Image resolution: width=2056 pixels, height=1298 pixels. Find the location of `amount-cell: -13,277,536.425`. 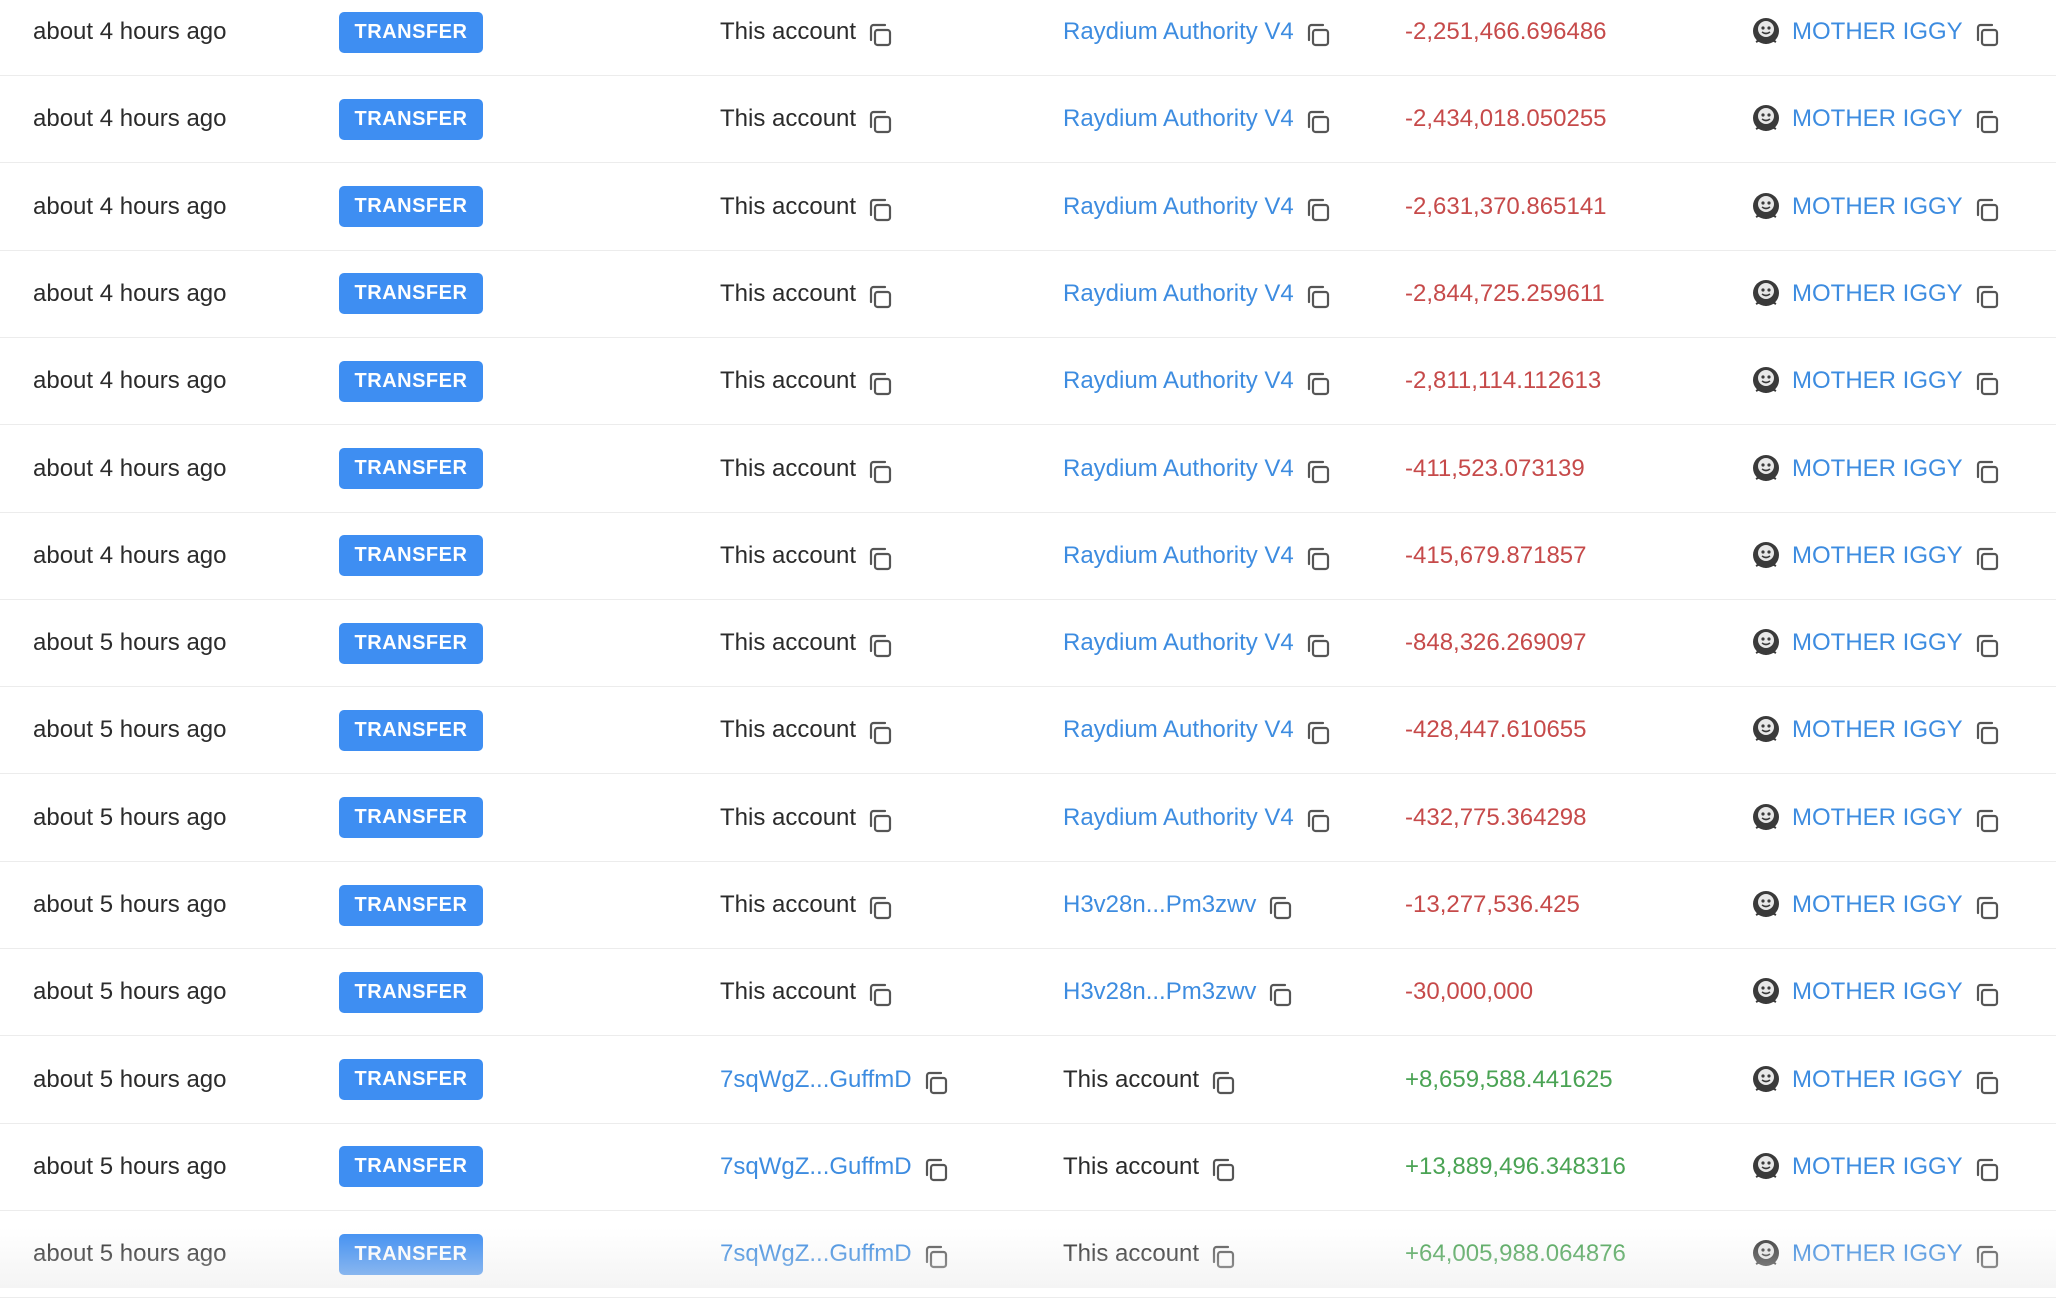

amount-cell: -13,277,536.425 is located at coordinates (1492, 905).